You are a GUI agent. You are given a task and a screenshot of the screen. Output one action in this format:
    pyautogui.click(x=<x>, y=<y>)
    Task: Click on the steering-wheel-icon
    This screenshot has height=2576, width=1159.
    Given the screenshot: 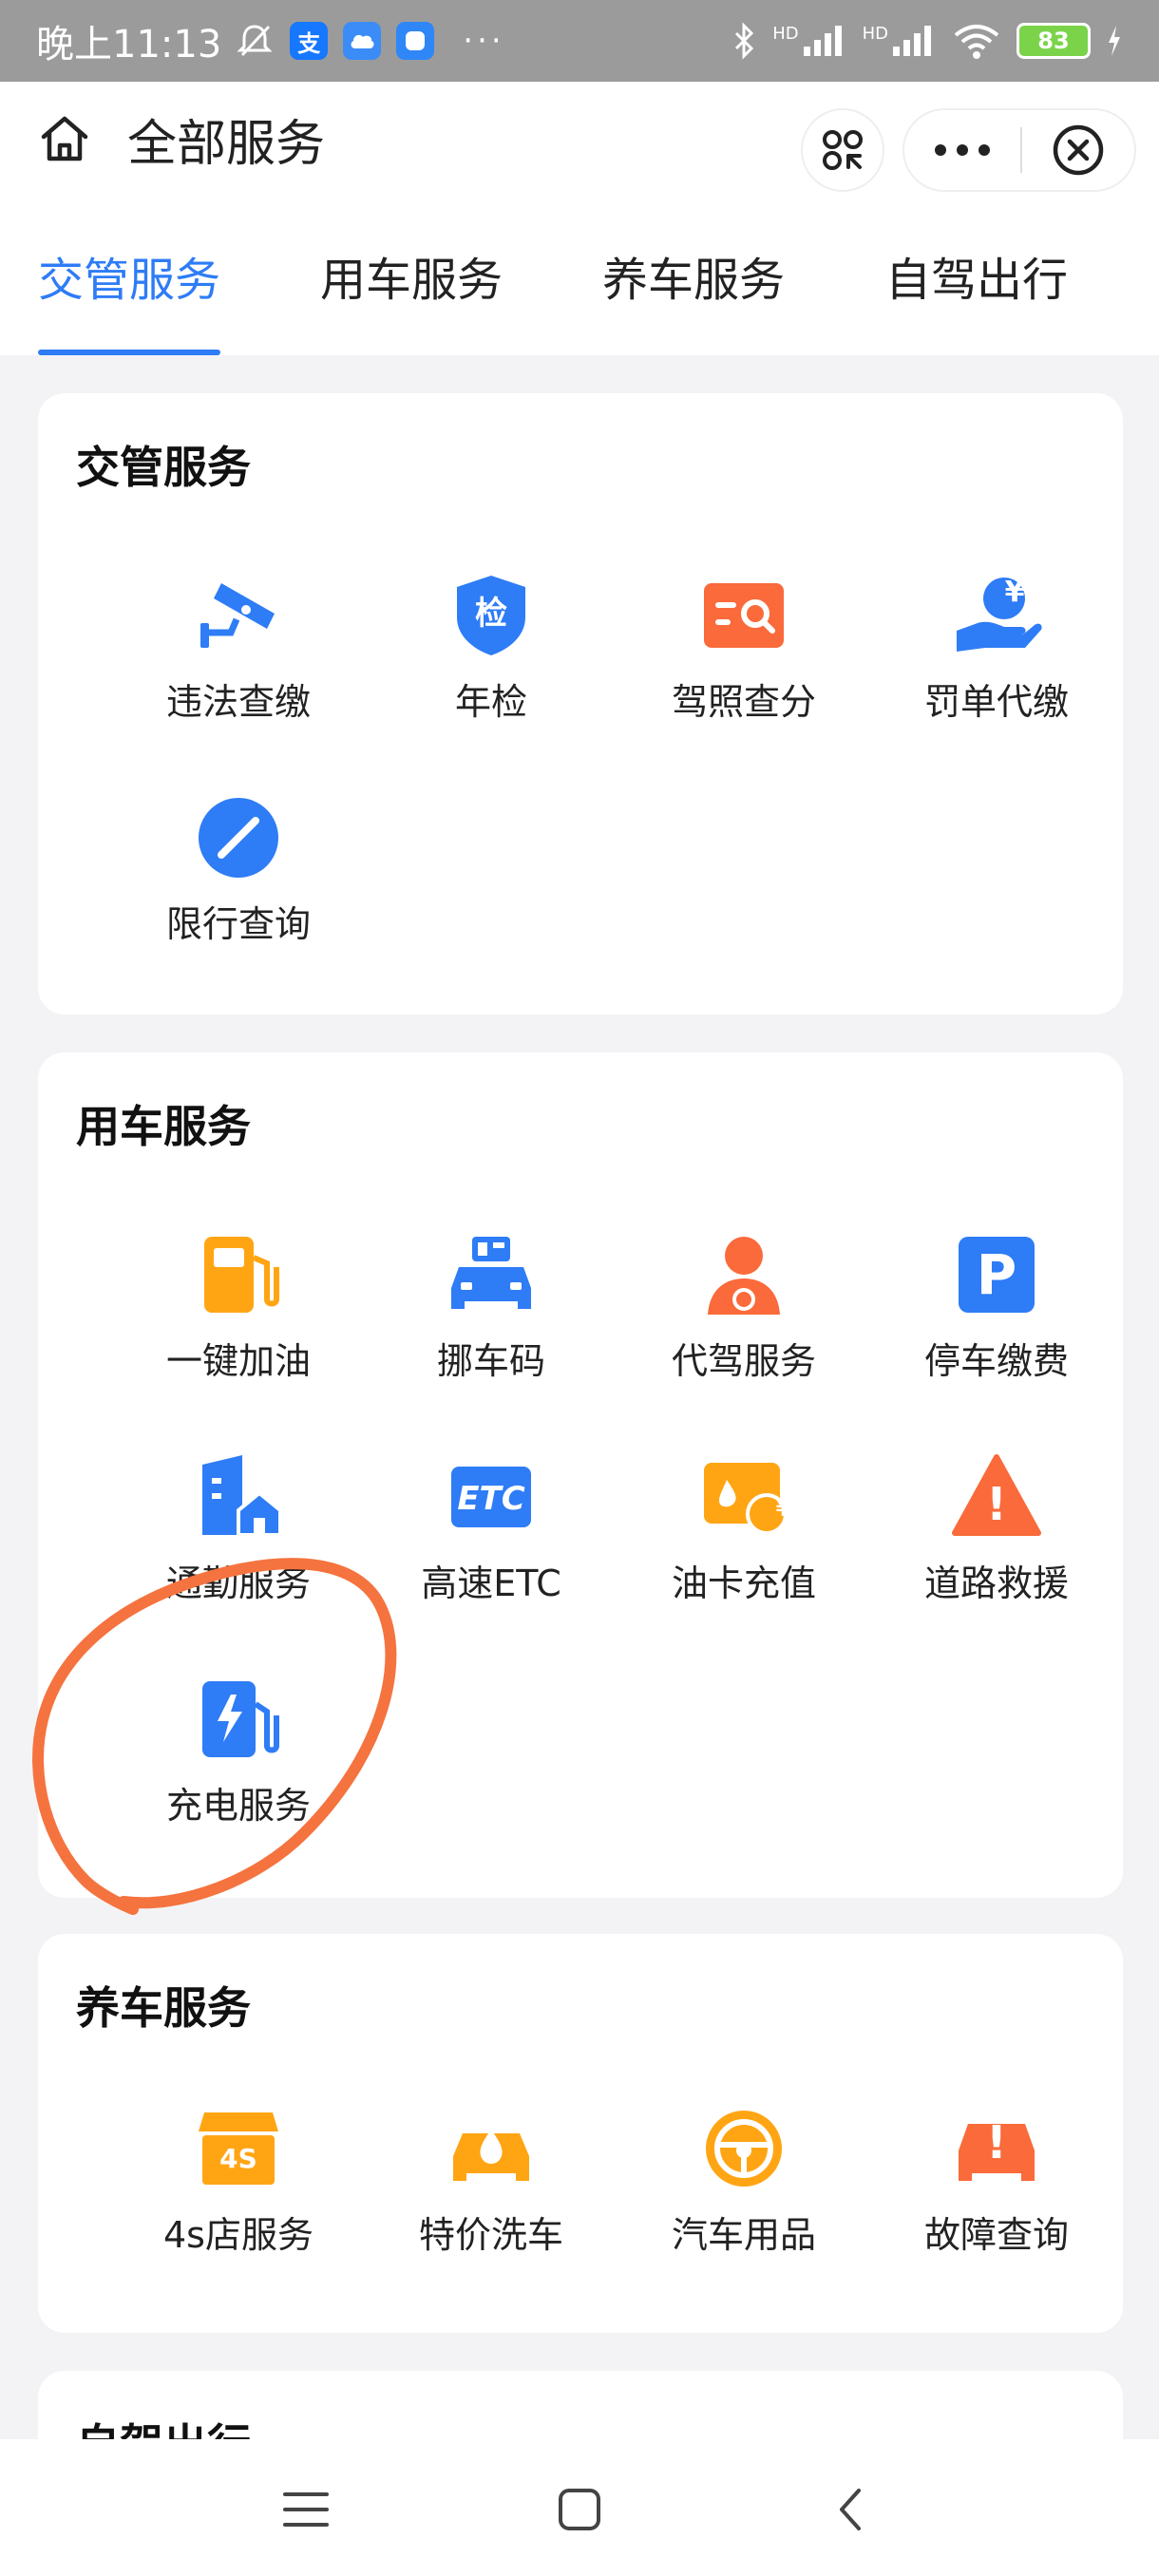 What is the action you would take?
    pyautogui.click(x=744, y=2149)
    